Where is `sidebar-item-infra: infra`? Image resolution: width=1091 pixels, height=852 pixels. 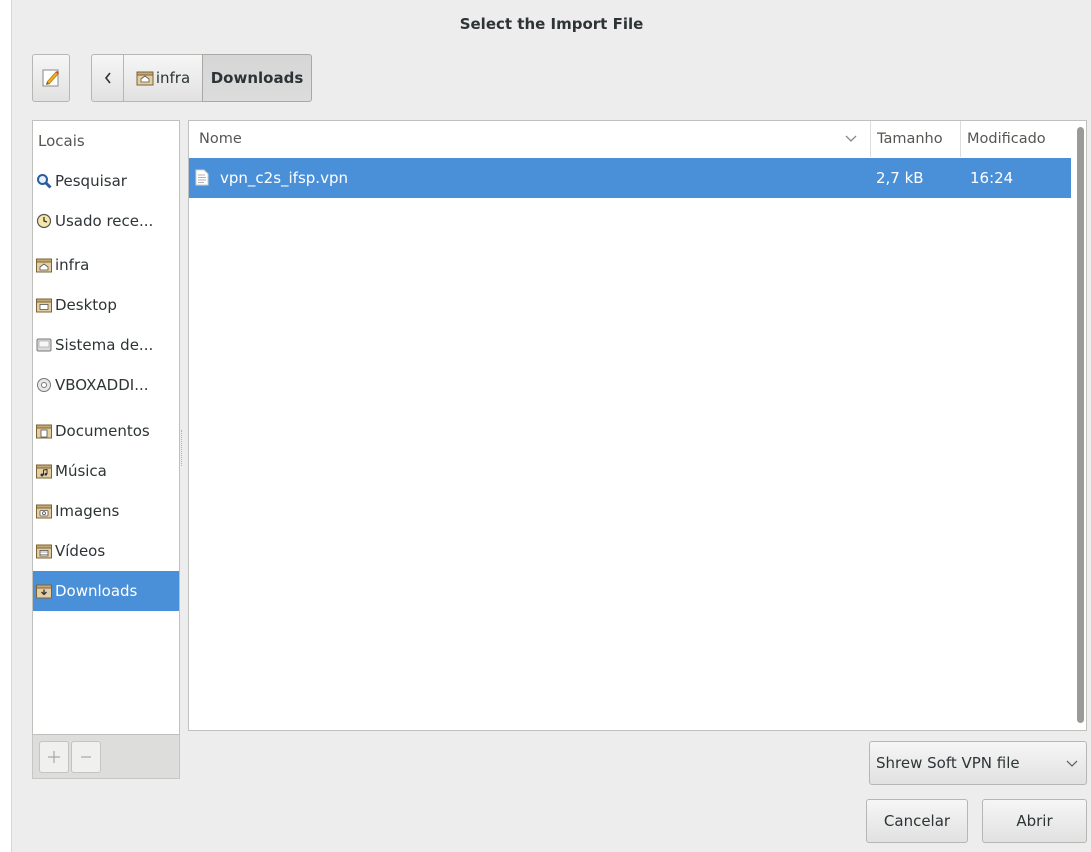 sidebar-item-infra: infra is located at coordinates (106, 265).